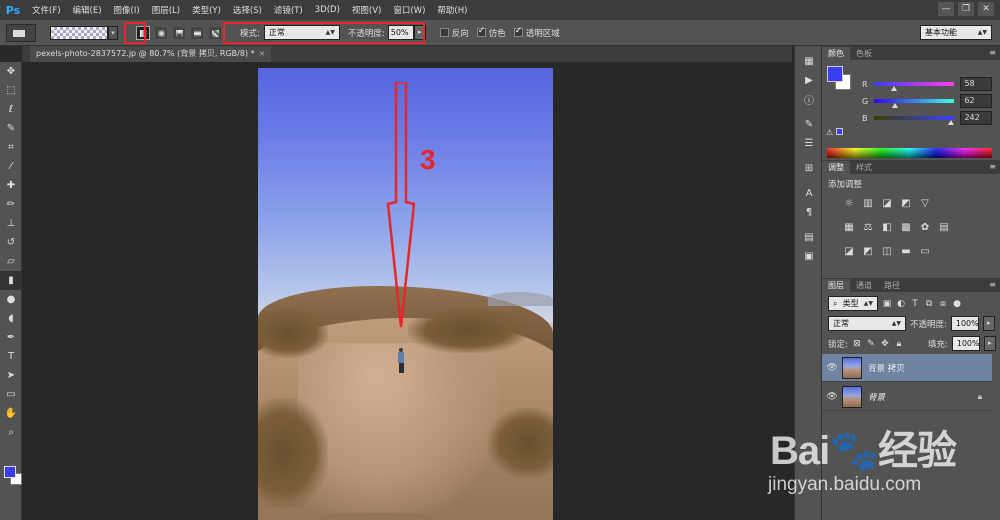 The width and height of the screenshot is (1000, 520). Describe the element at coordinates (11, 299) in the screenshot. I see `blur-tool-icon: ●` at that location.